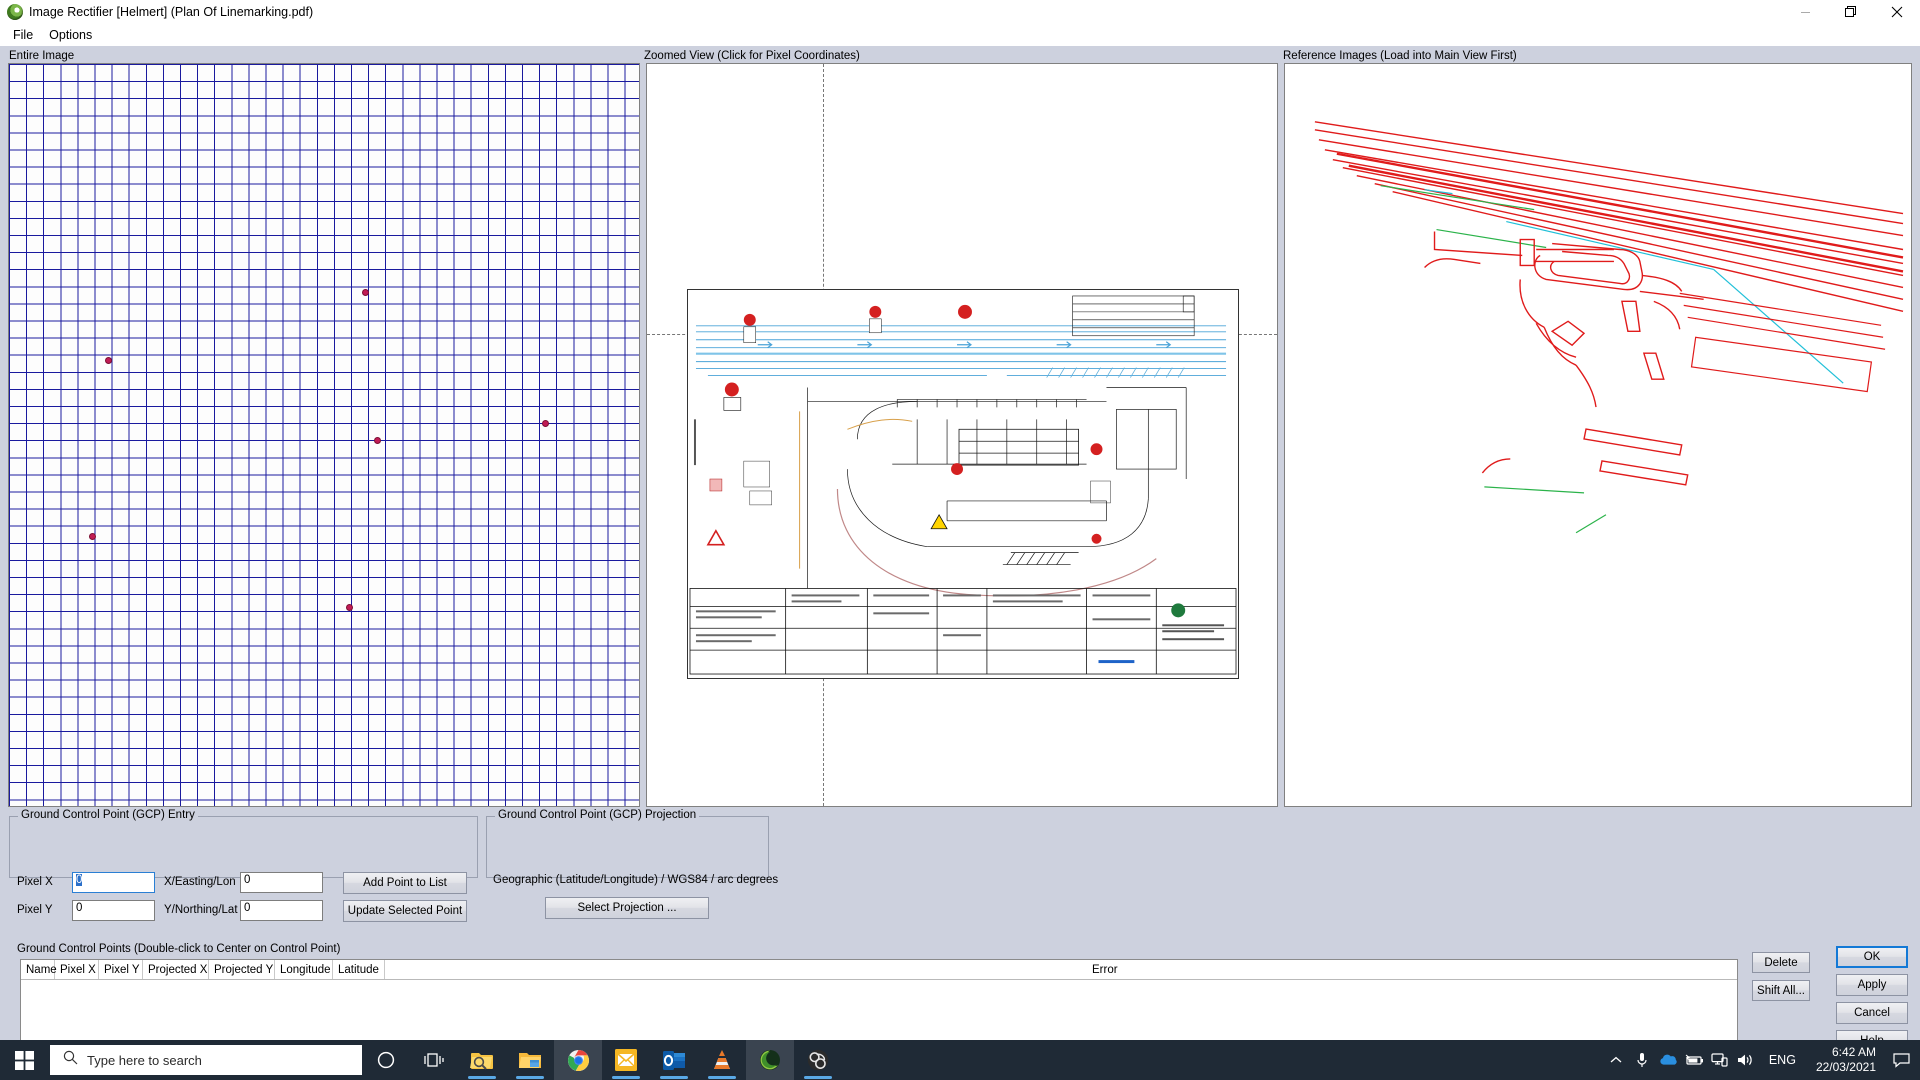 This screenshot has width=1920, height=1080. What do you see at coordinates (304, 969) in the screenshot?
I see `column-longitude: Longitude` at bounding box center [304, 969].